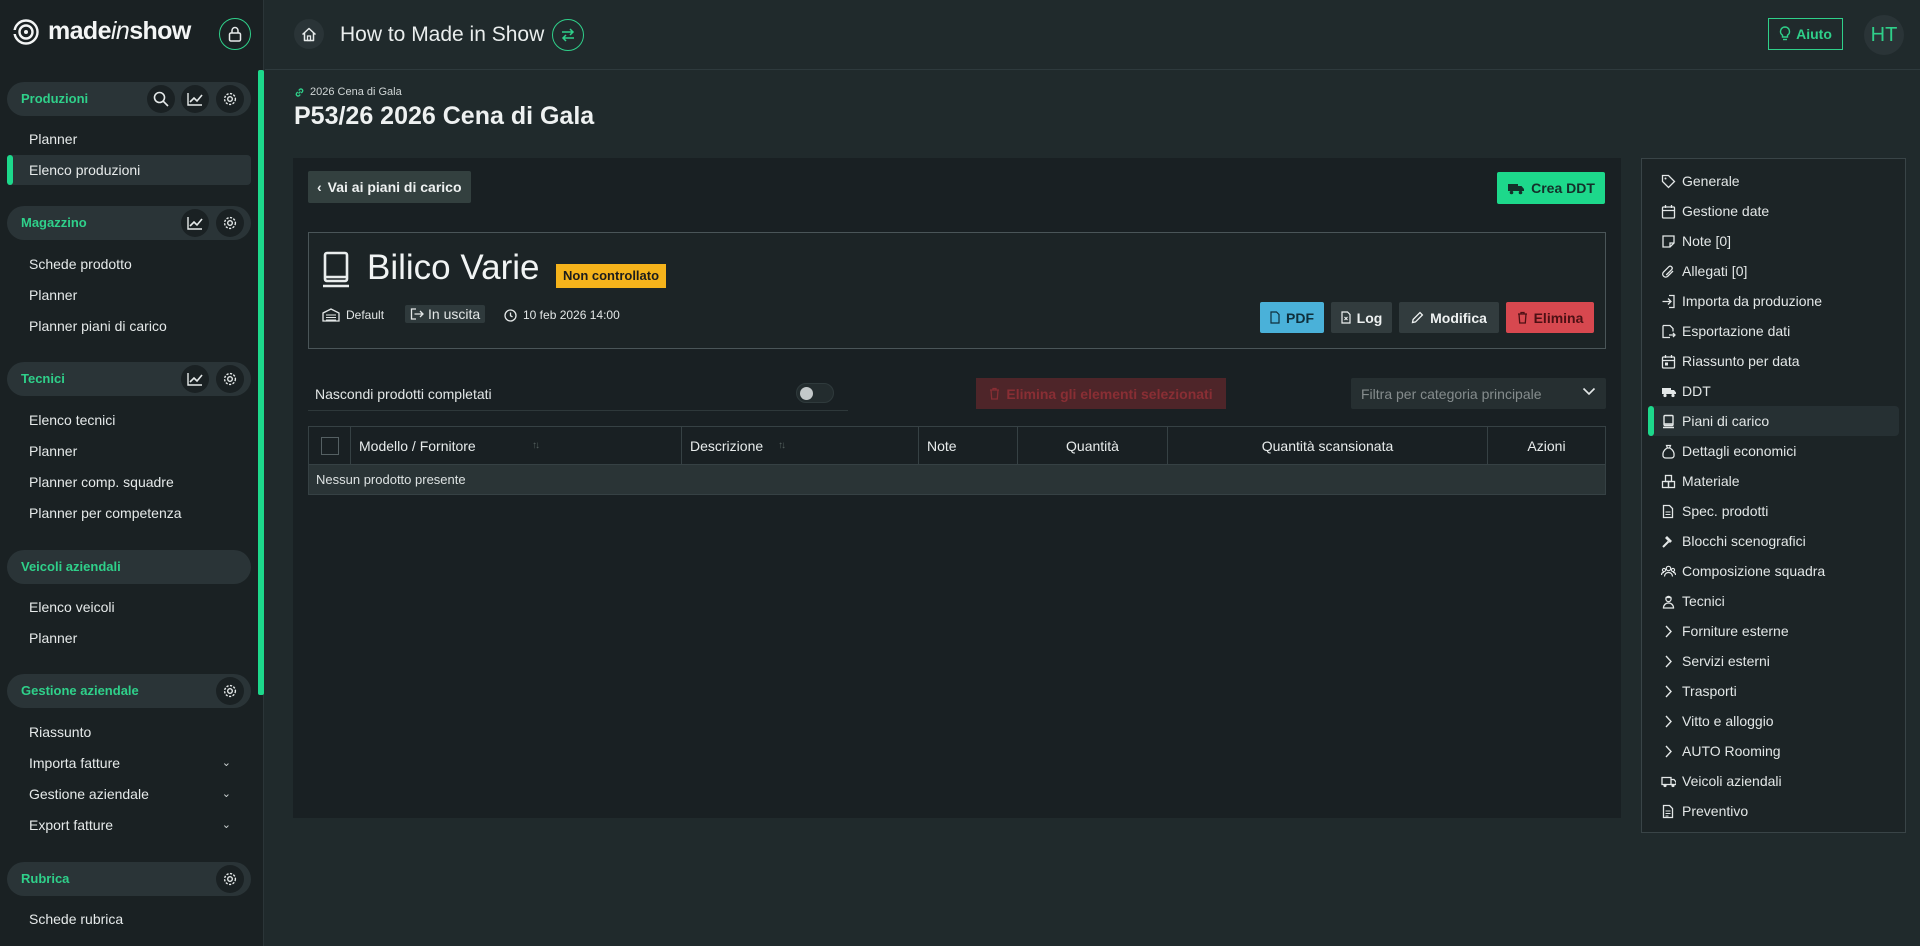 The image size is (1920, 946). I want to click on help-button: Aiuto, so click(1805, 34).